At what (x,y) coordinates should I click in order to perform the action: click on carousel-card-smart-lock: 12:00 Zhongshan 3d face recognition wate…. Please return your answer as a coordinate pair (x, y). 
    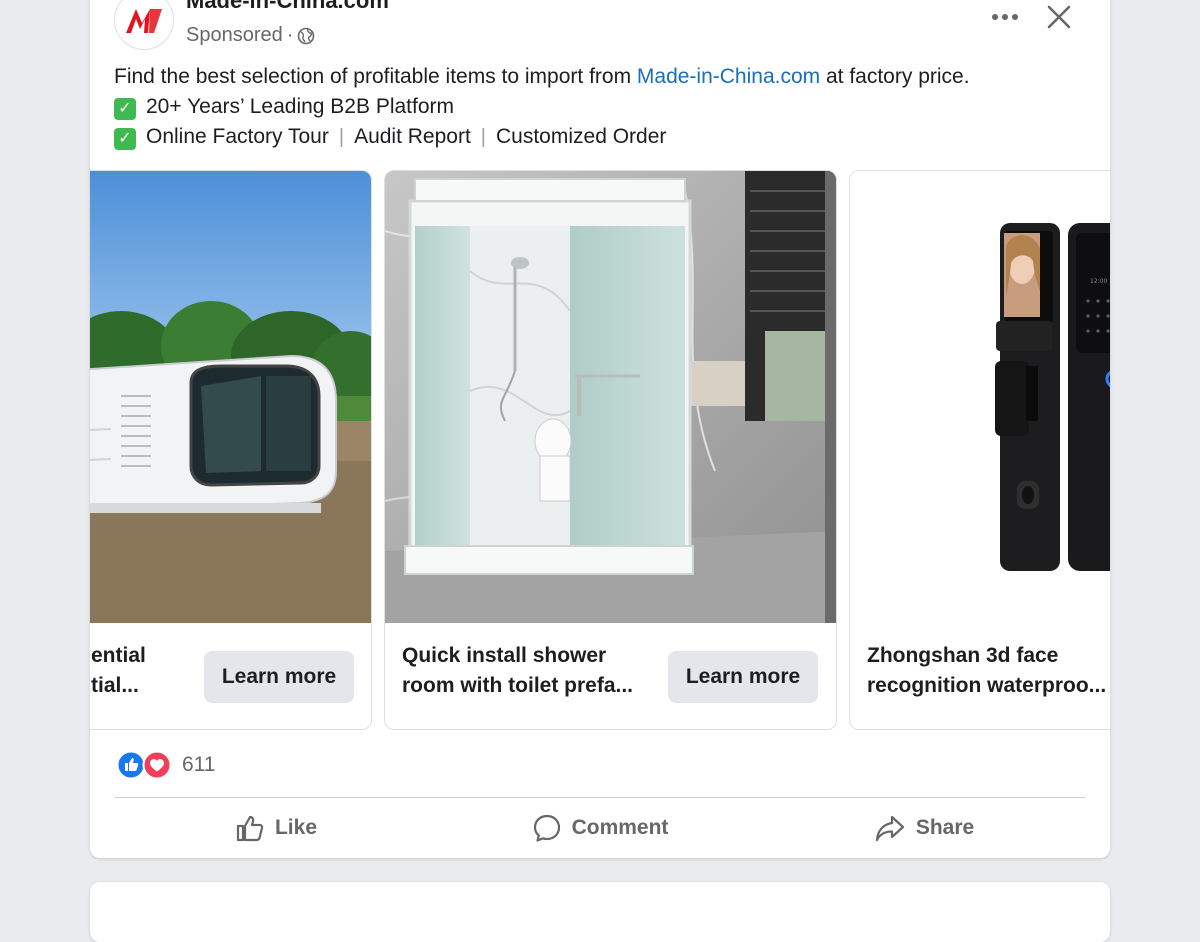
    Looking at the image, I should click on (979, 450).